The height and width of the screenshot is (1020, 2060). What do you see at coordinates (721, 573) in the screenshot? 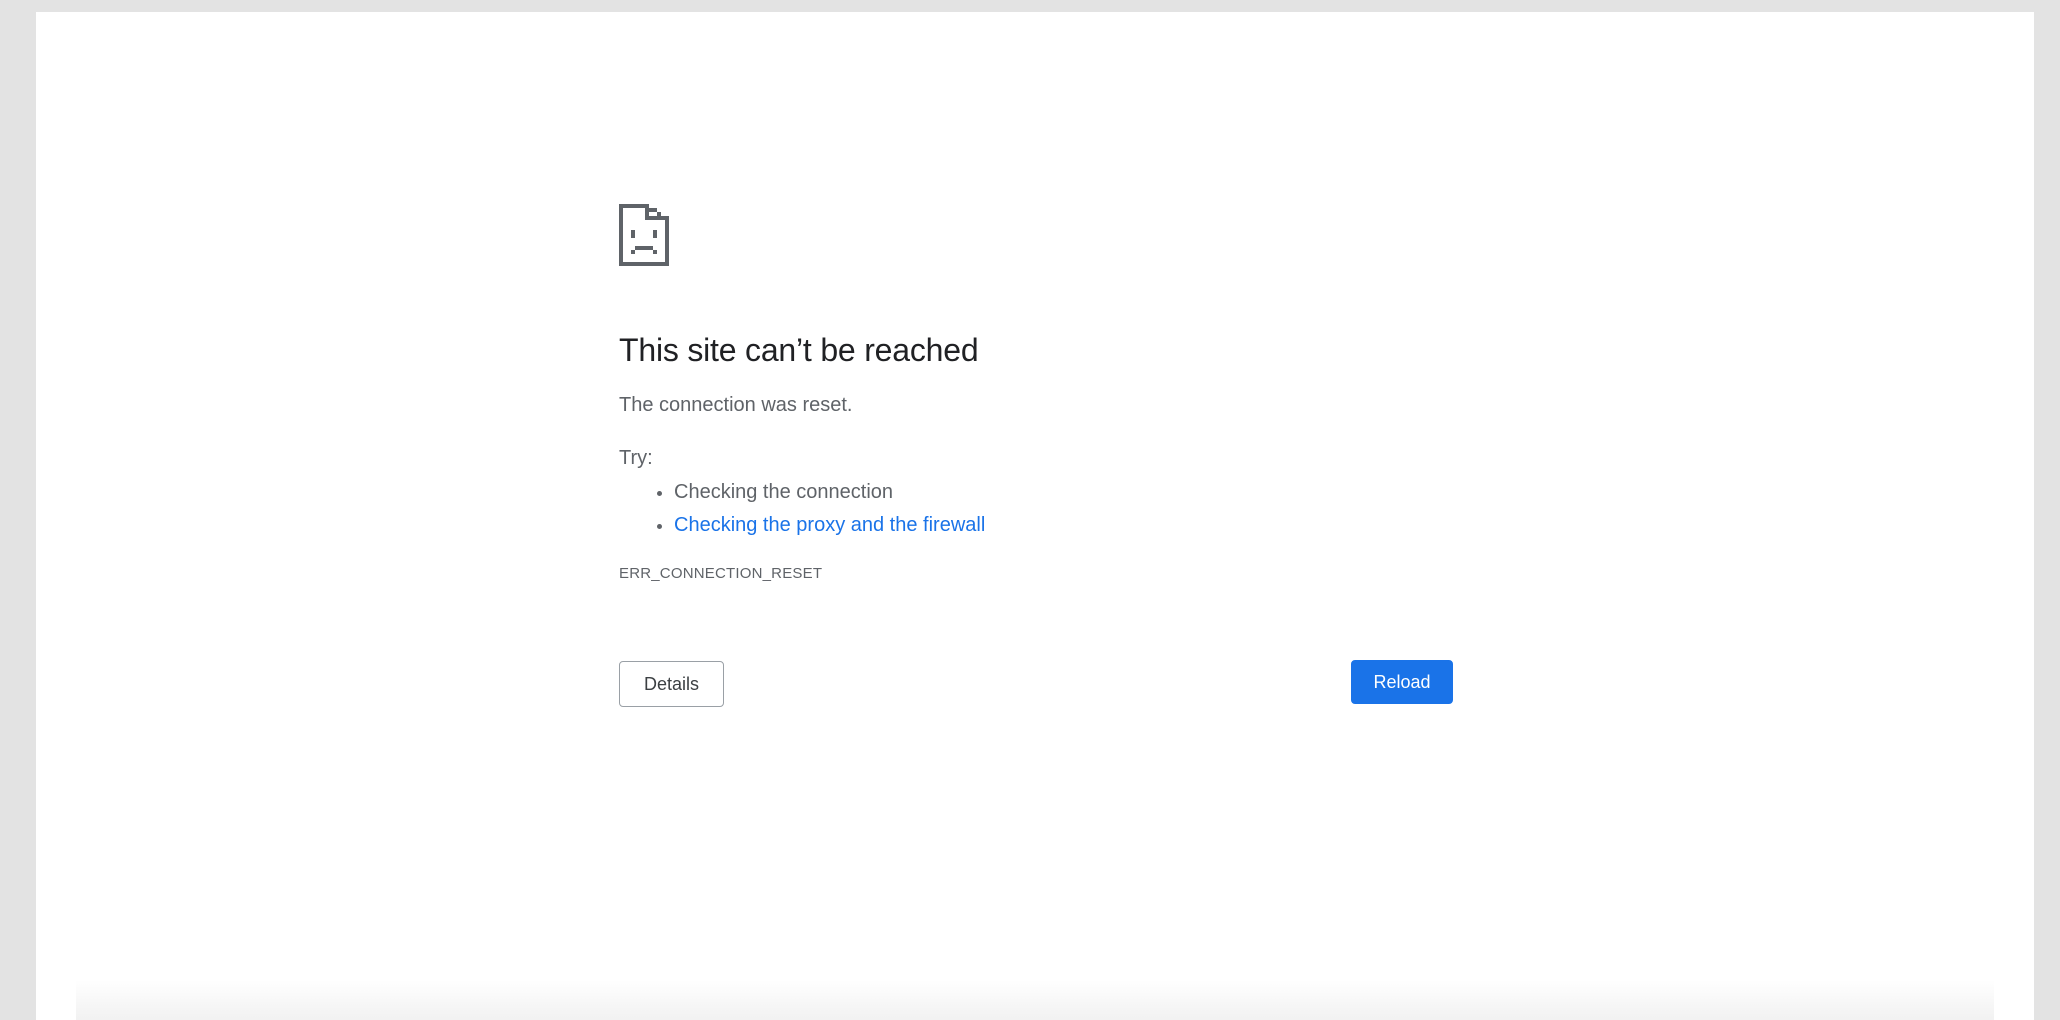
I see `error-code: ERR_CONNECTION_RESET` at bounding box center [721, 573].